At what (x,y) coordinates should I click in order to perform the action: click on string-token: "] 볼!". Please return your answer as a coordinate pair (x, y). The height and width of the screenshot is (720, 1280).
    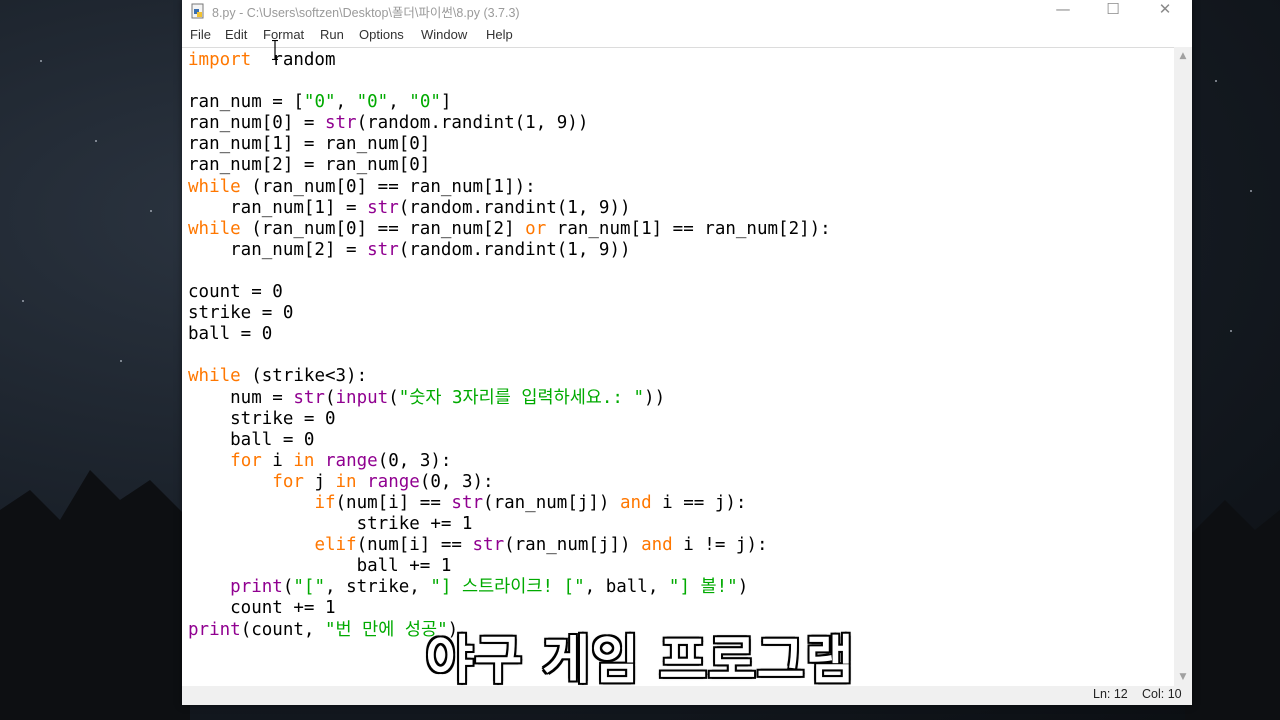
    Looking at the image, I should click on (703, 587).